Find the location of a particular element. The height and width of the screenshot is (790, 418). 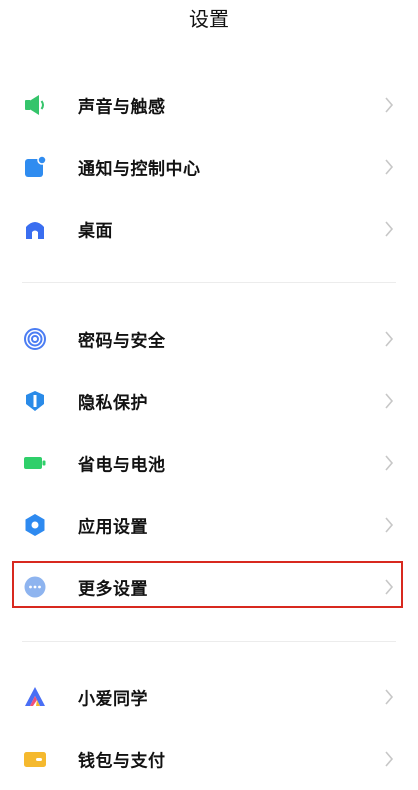

xiaoai-icon is located at coordinates (35, 697).